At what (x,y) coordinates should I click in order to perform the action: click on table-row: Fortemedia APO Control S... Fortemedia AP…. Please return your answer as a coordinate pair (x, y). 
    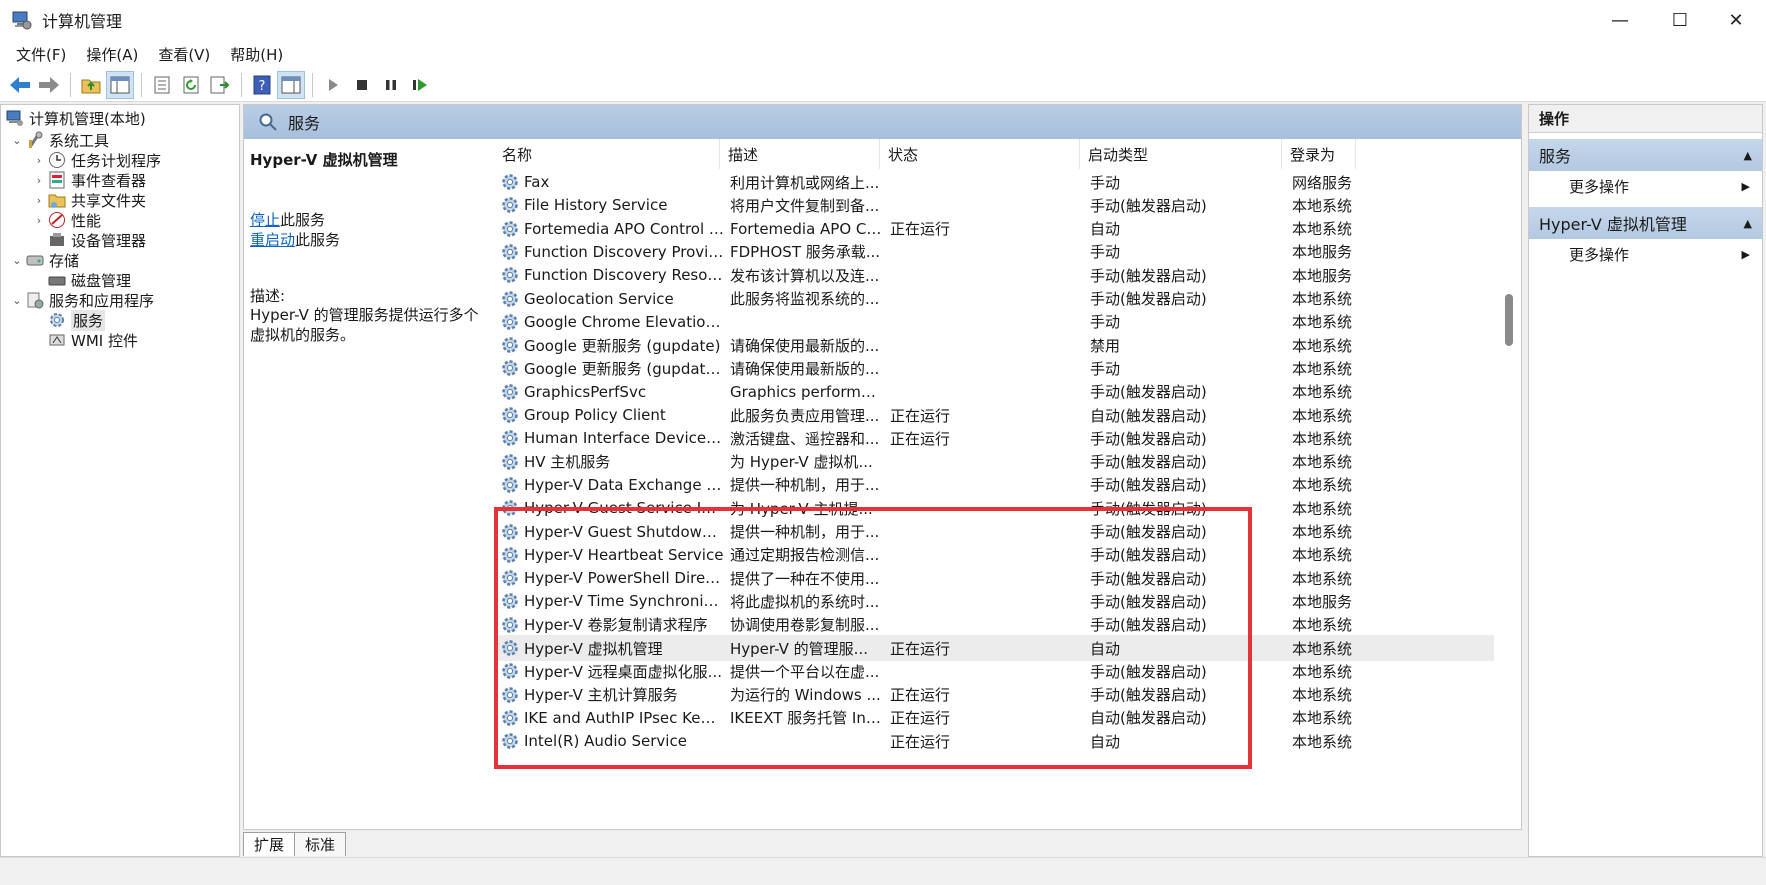
    Looking at the image, I should click on (994, 229).